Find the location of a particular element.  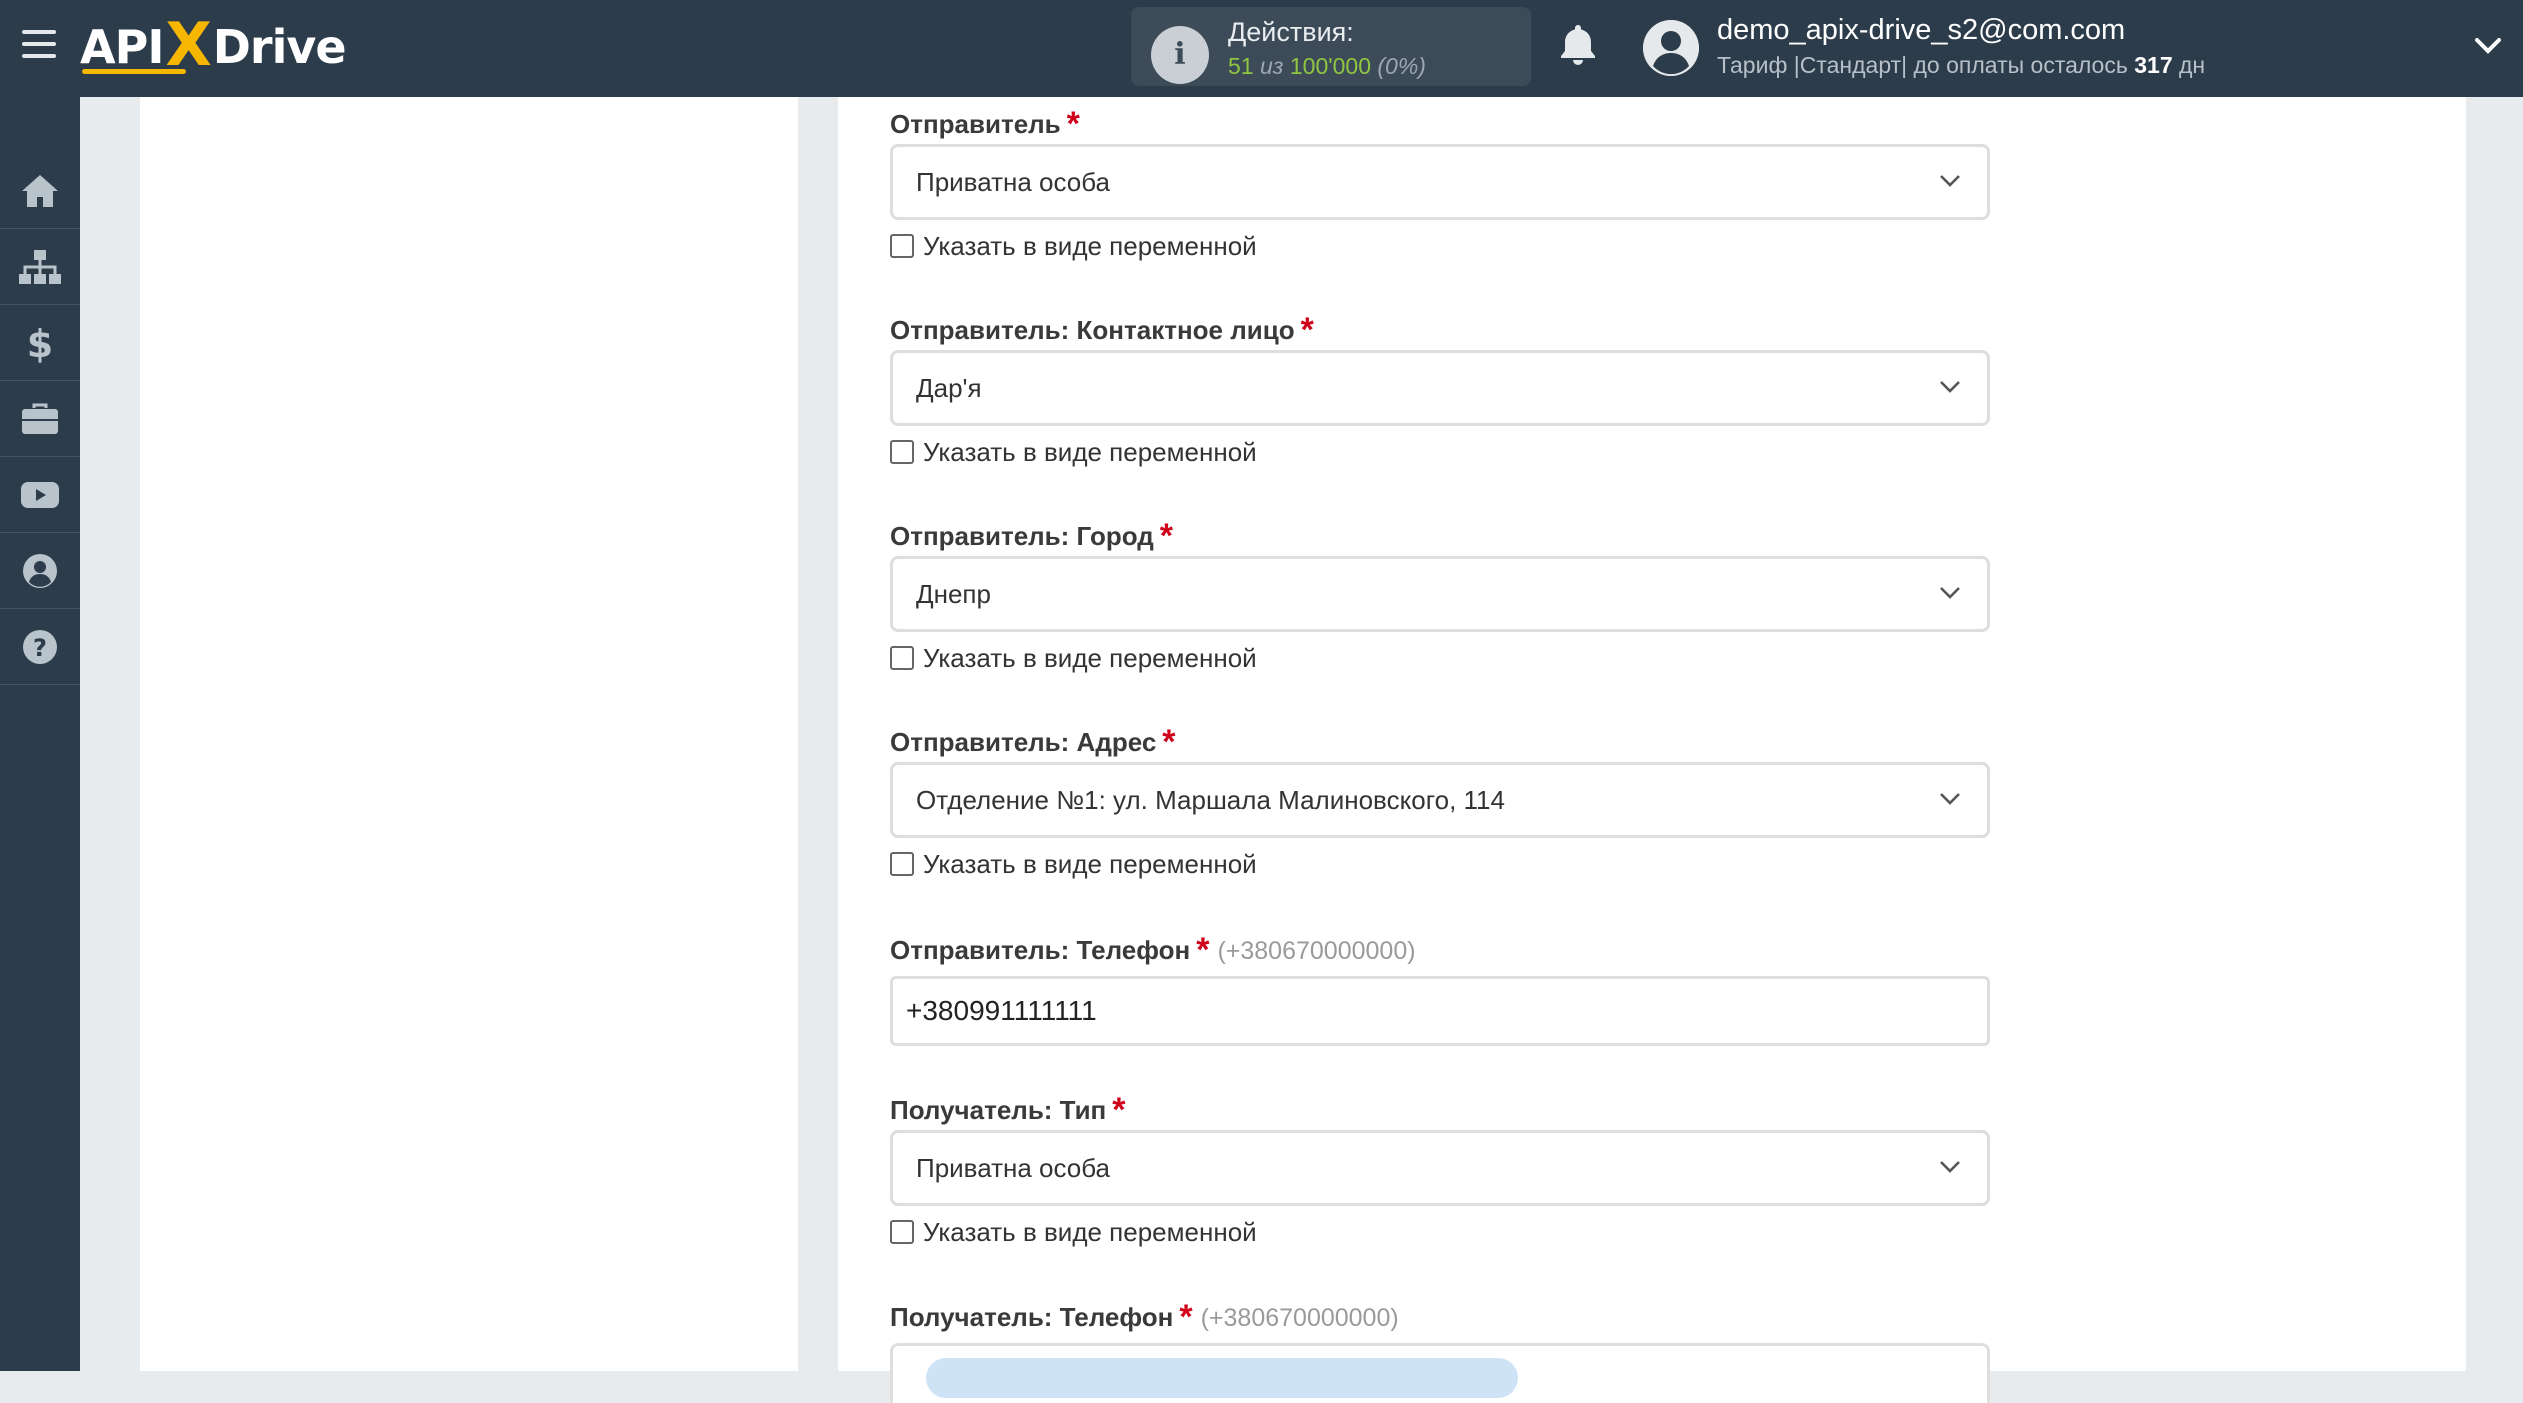

logo-text-left: API is located at coordinates (122, 47).